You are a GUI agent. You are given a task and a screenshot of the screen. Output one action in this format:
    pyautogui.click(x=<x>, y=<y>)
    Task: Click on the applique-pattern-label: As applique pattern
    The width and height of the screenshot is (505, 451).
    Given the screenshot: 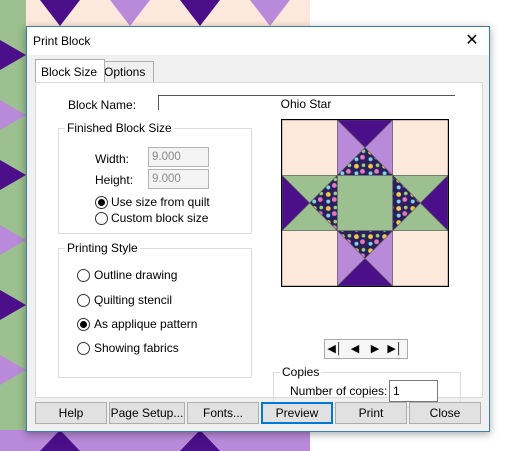 What is the action you would take?
    pyautogui.click(x=146, y=324)
    